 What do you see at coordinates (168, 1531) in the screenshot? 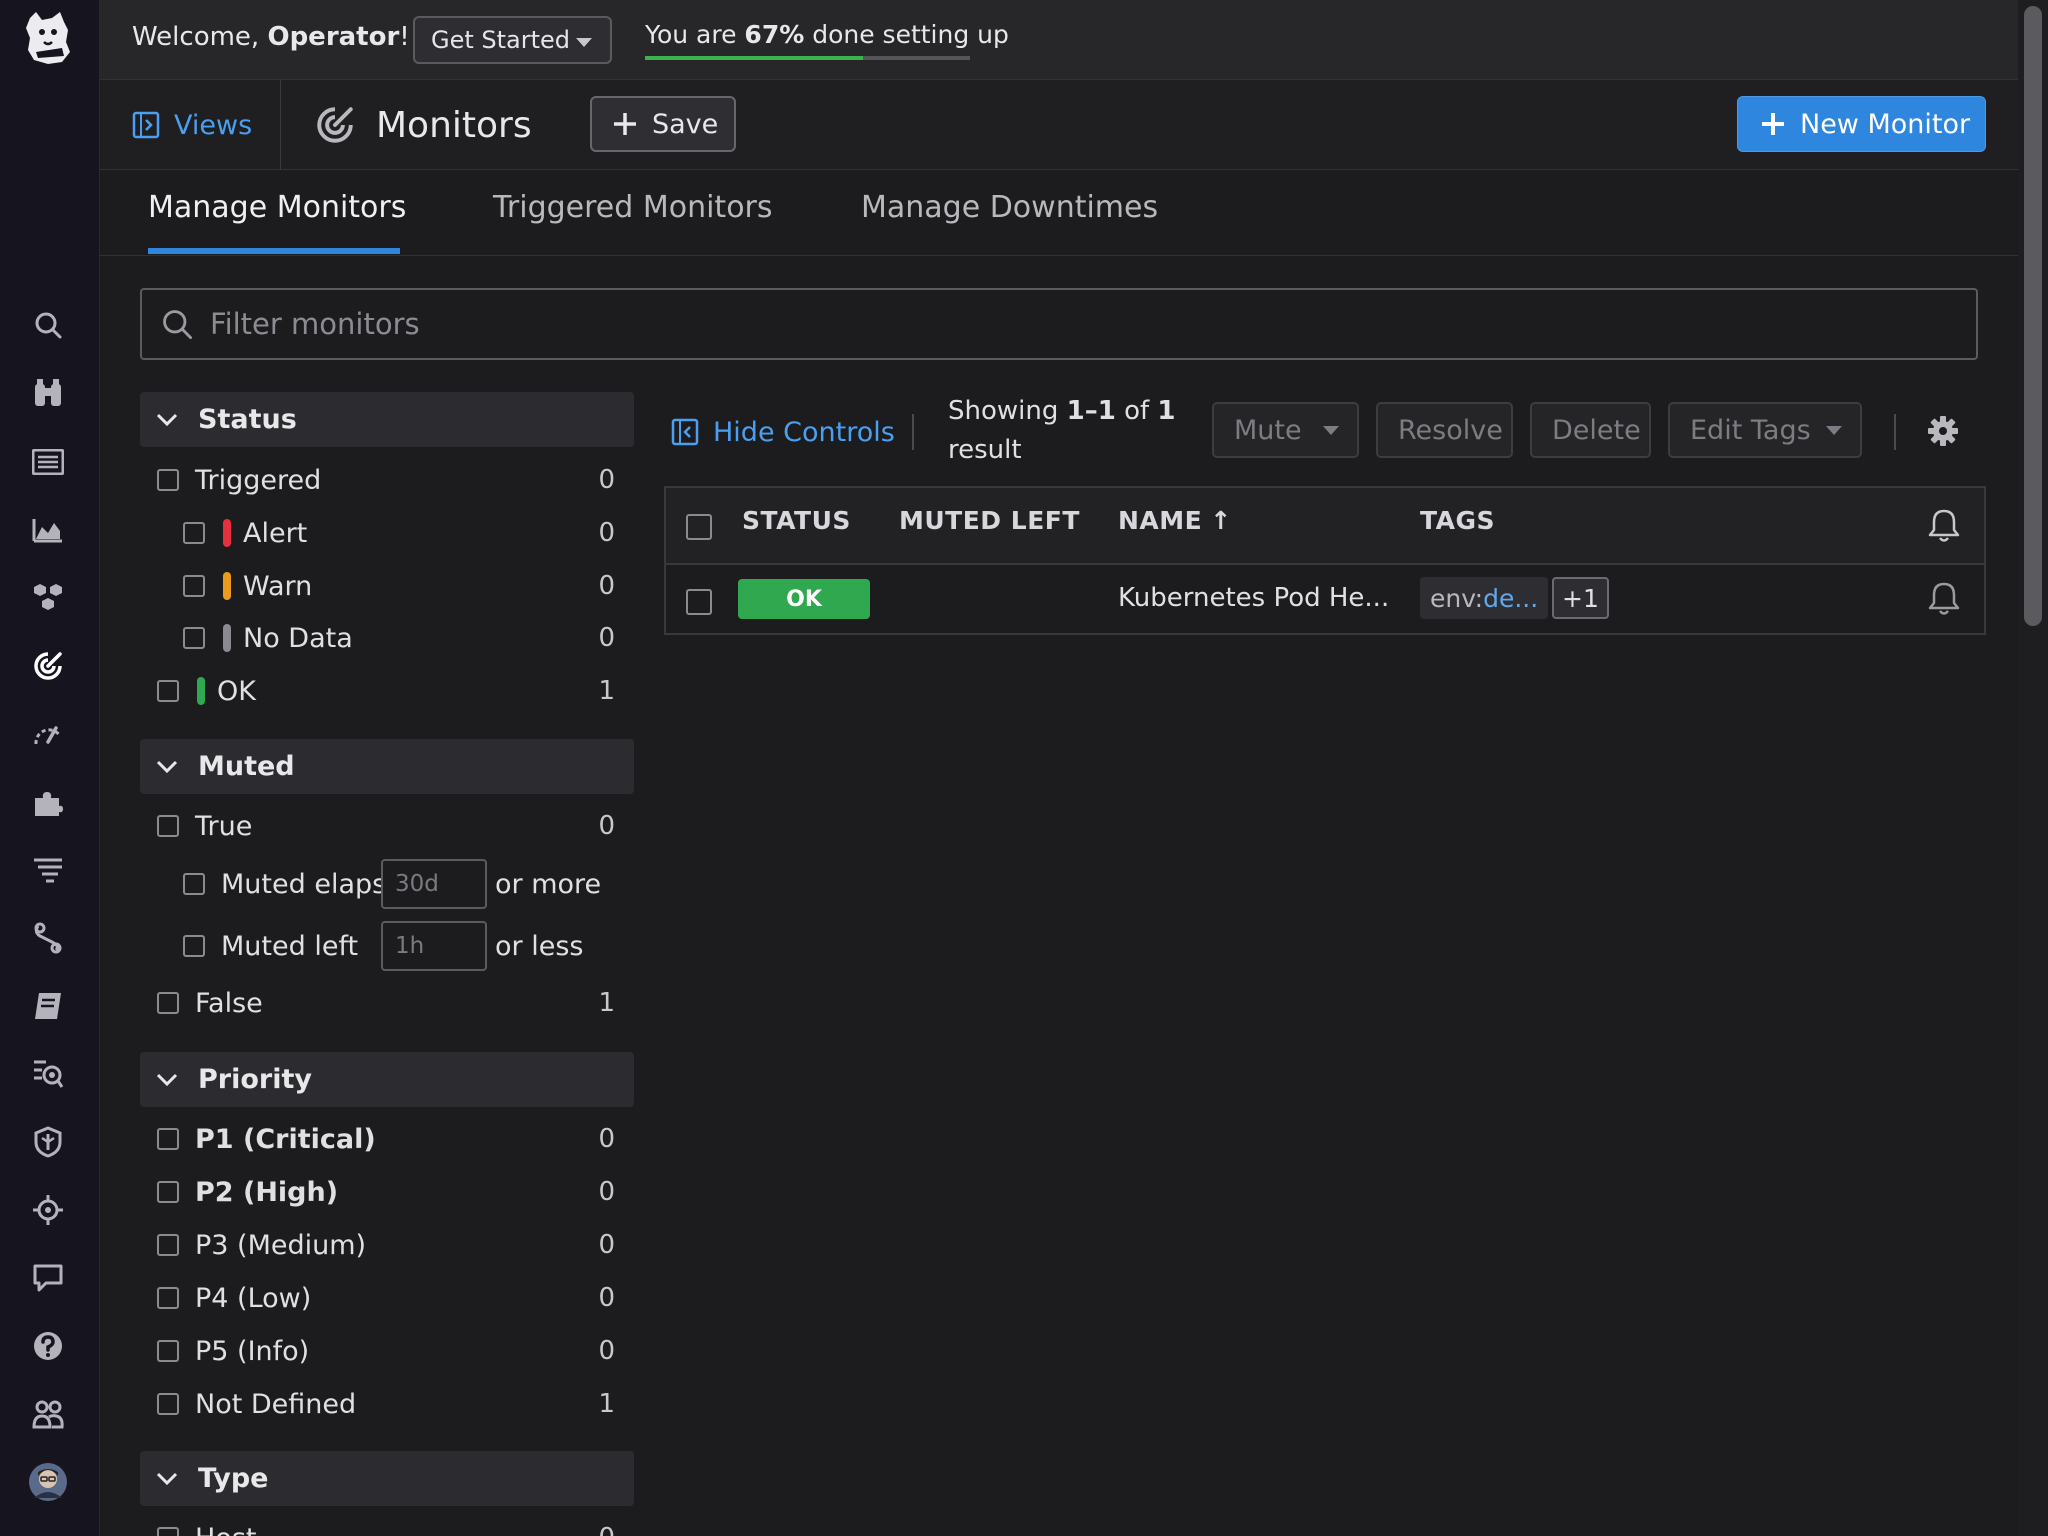
I see `host-checkbox` at bounding box center [168, 1531].